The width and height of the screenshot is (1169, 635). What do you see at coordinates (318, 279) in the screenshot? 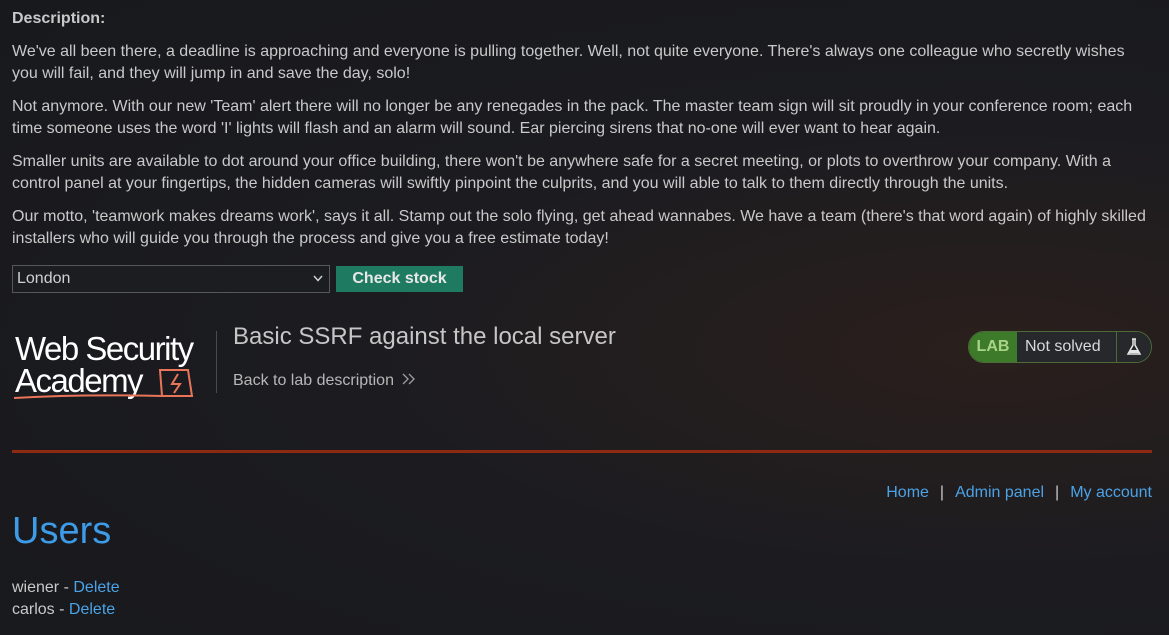
I see `chevron-down-icon` at bounding box center [318, 279].